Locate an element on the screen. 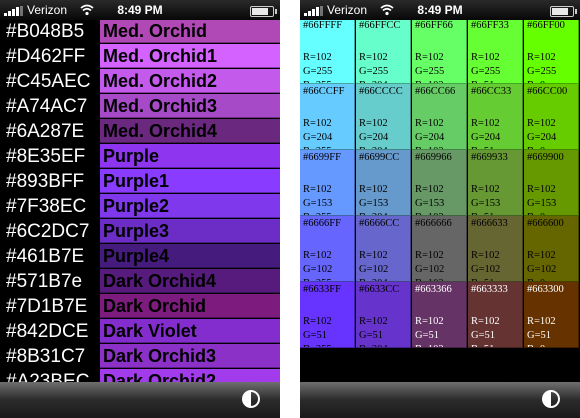  color-cell: #6666CCR=102G=102B=204 is located at coordinates (383, 249).